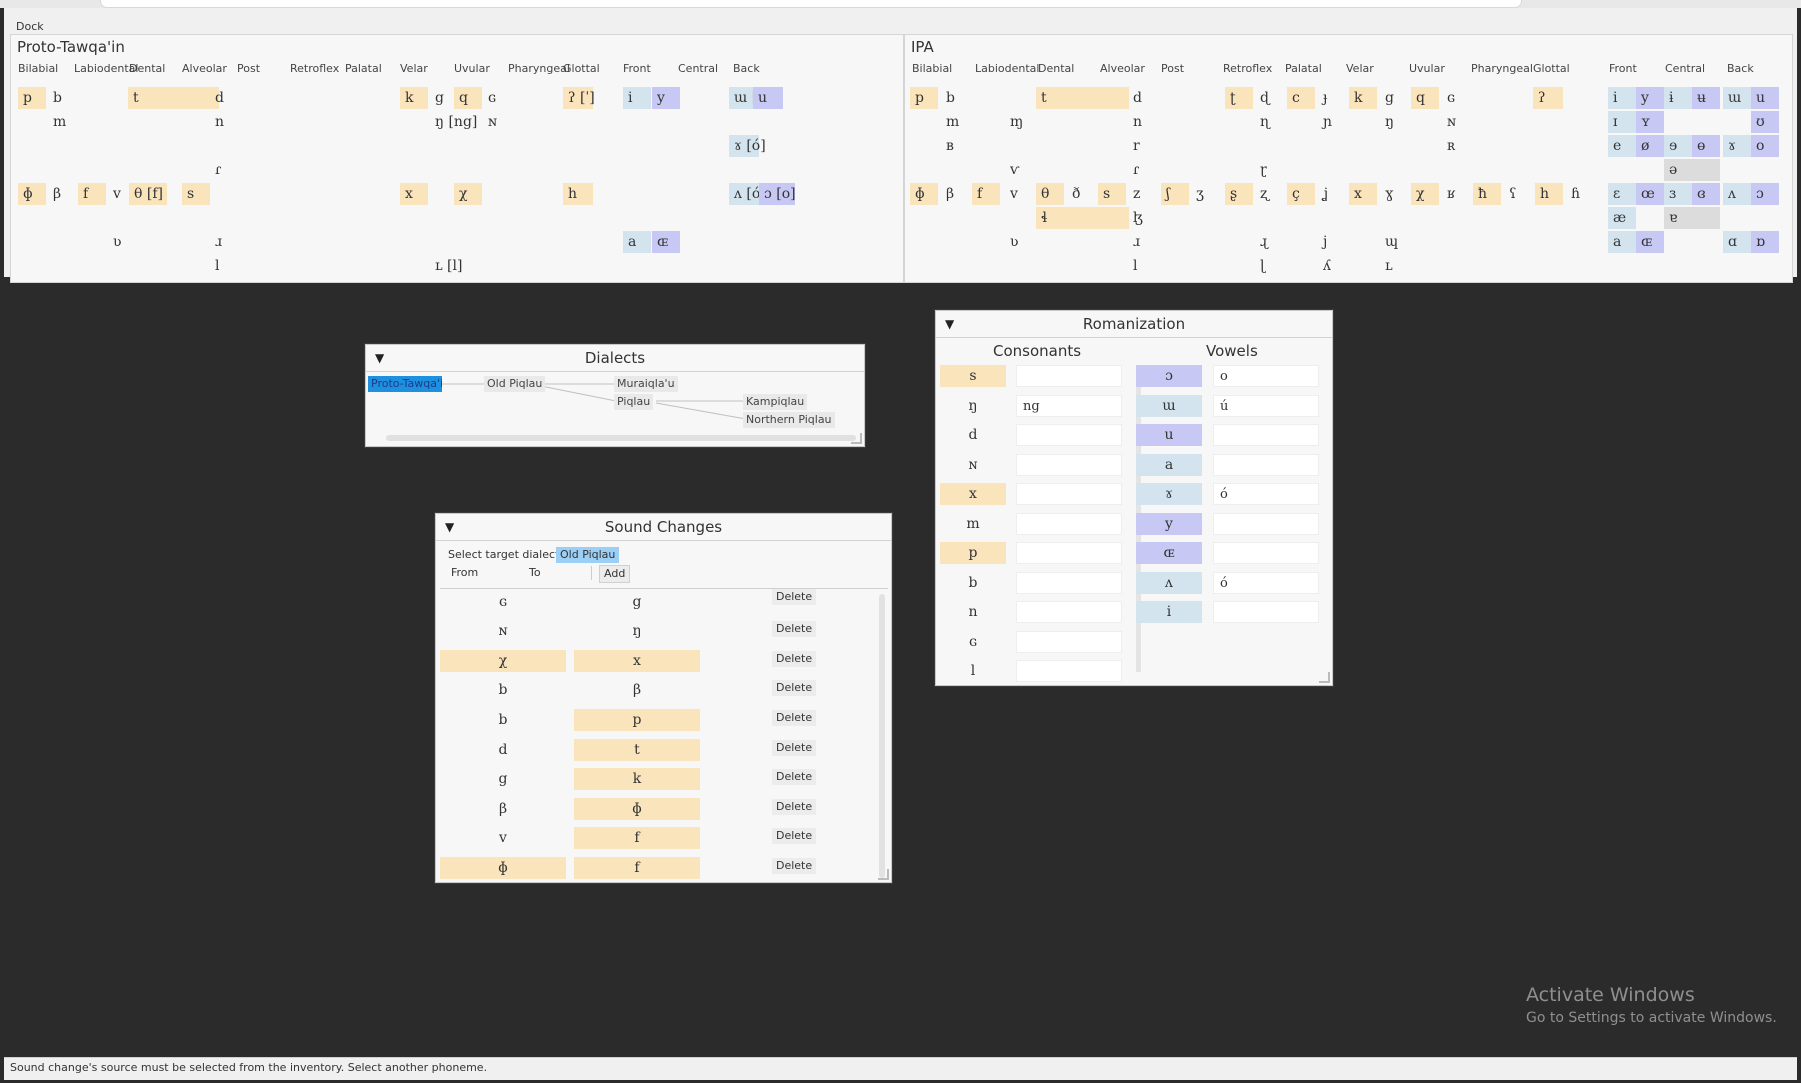 The width and height of the screenshot is (1801, 1083). What do you see at coordinates (503, 779) in the screenshot?
I see `from-phoneme: g` at bounding box center [503, 779].